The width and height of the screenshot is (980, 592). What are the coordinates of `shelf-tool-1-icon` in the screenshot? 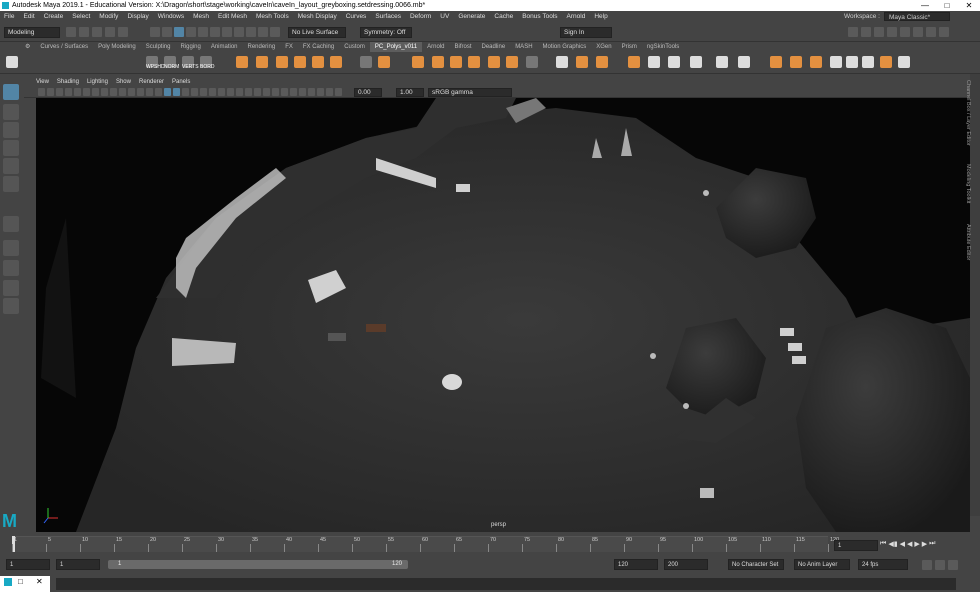 It's located at (242, 62).